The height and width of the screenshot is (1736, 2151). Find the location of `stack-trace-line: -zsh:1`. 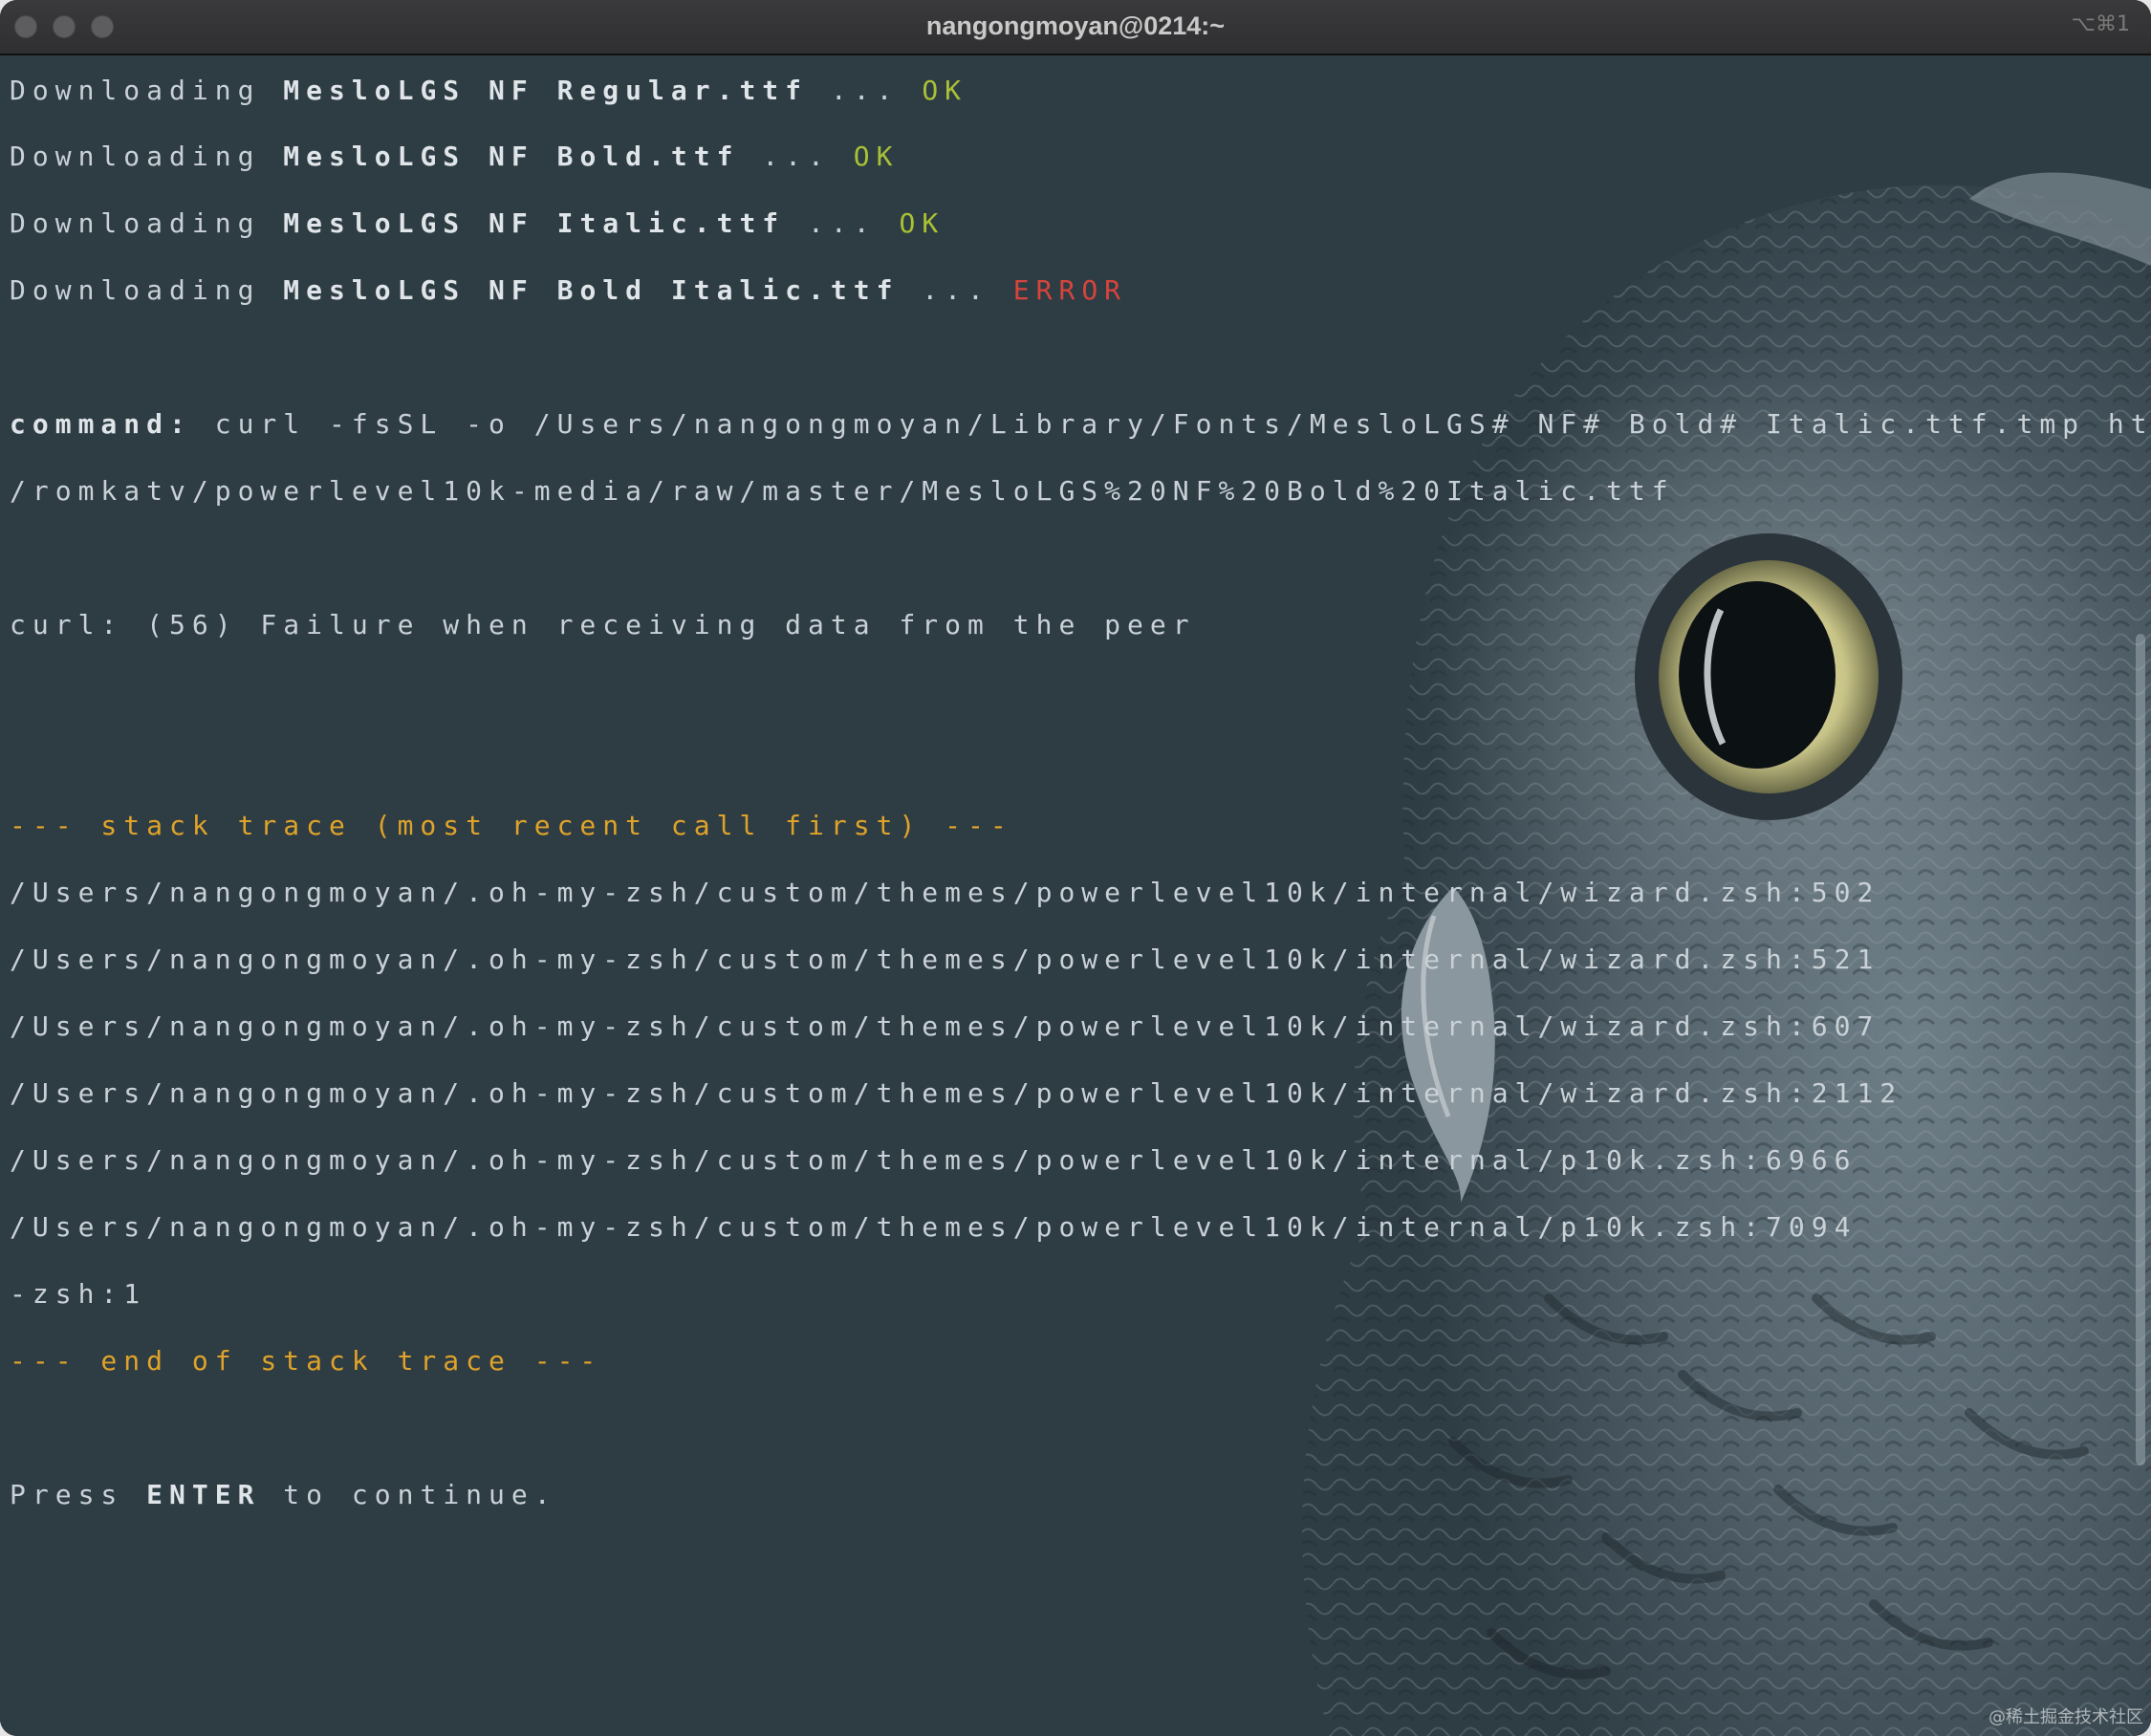

stack-trace-line: -zsh:1 is located at coordinates (78, 1294).